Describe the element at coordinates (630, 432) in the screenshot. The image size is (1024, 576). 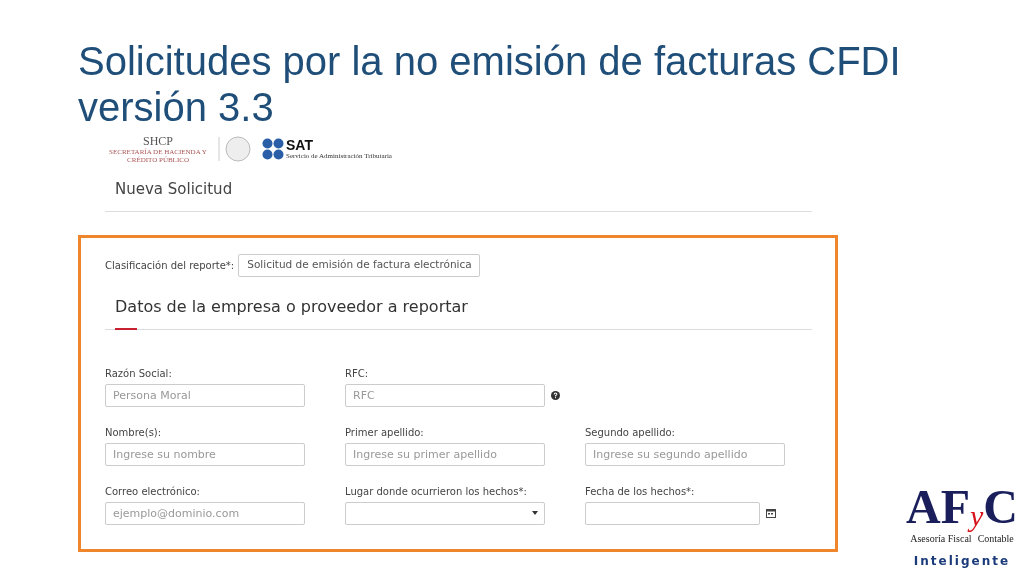
I see `field-label: Segundo apellido:` at that location.